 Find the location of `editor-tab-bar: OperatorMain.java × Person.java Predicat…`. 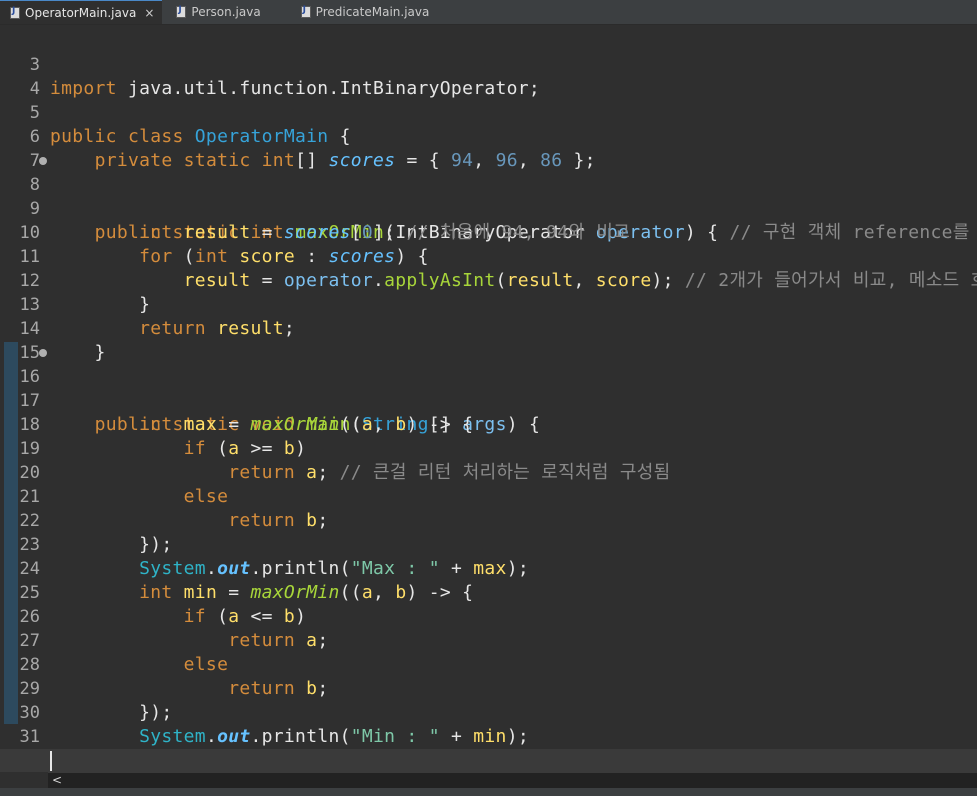

editor-tab-bar: OperatorMain.java × Person.java Predicat… is located at coordinates (488, 12).